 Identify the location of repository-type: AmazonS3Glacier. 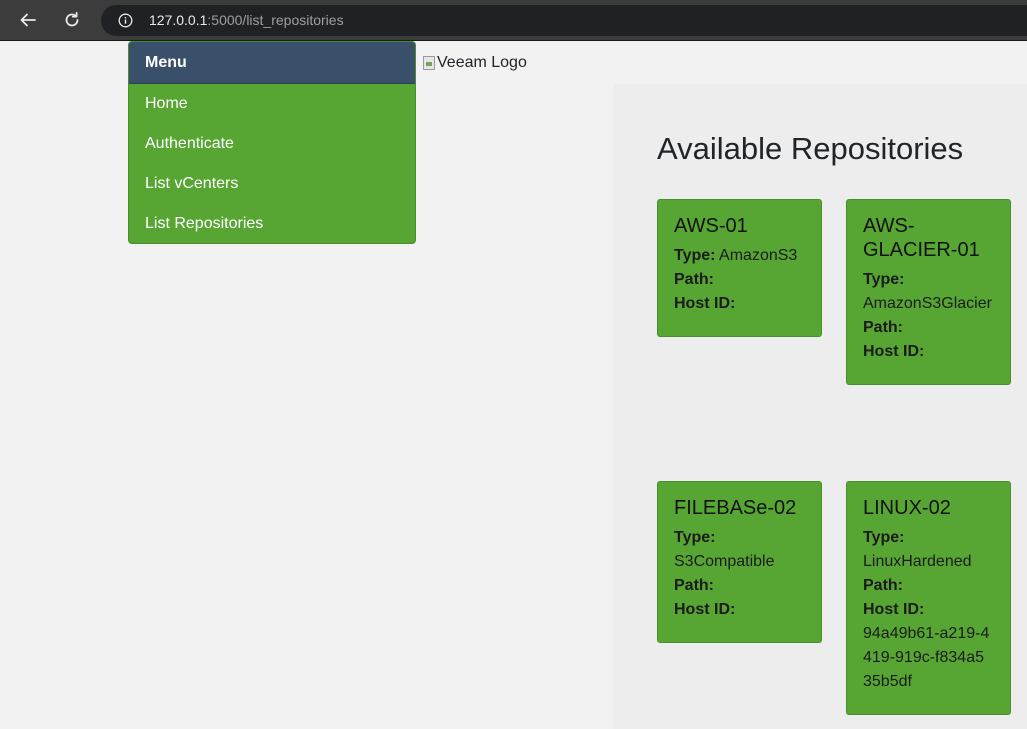
(927, 303).